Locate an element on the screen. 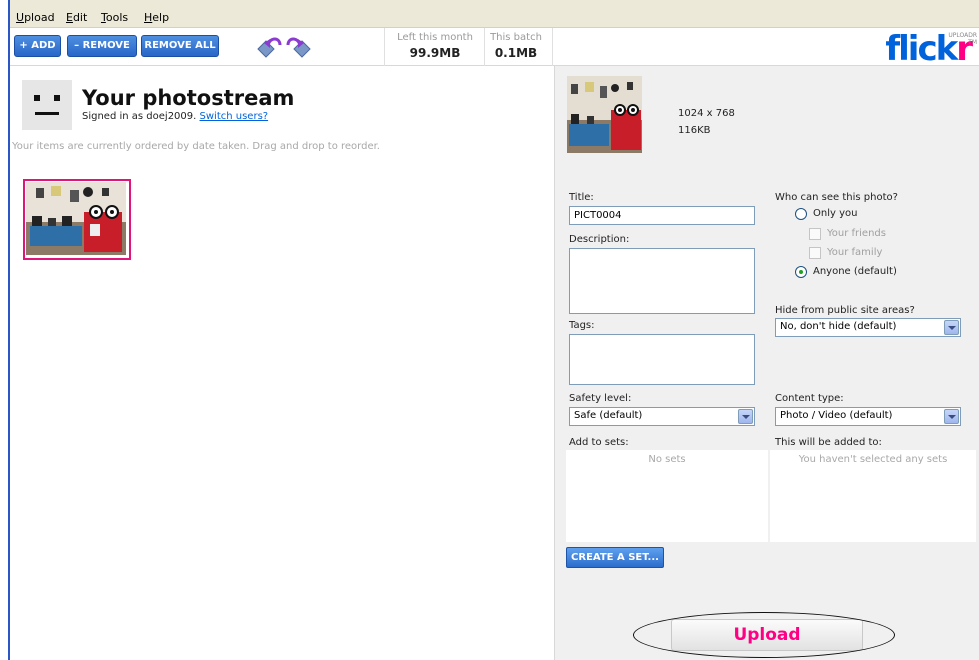 The width and height of the screenshot is (979, 660). photo-preview-image is located at coordinates (604, 114).